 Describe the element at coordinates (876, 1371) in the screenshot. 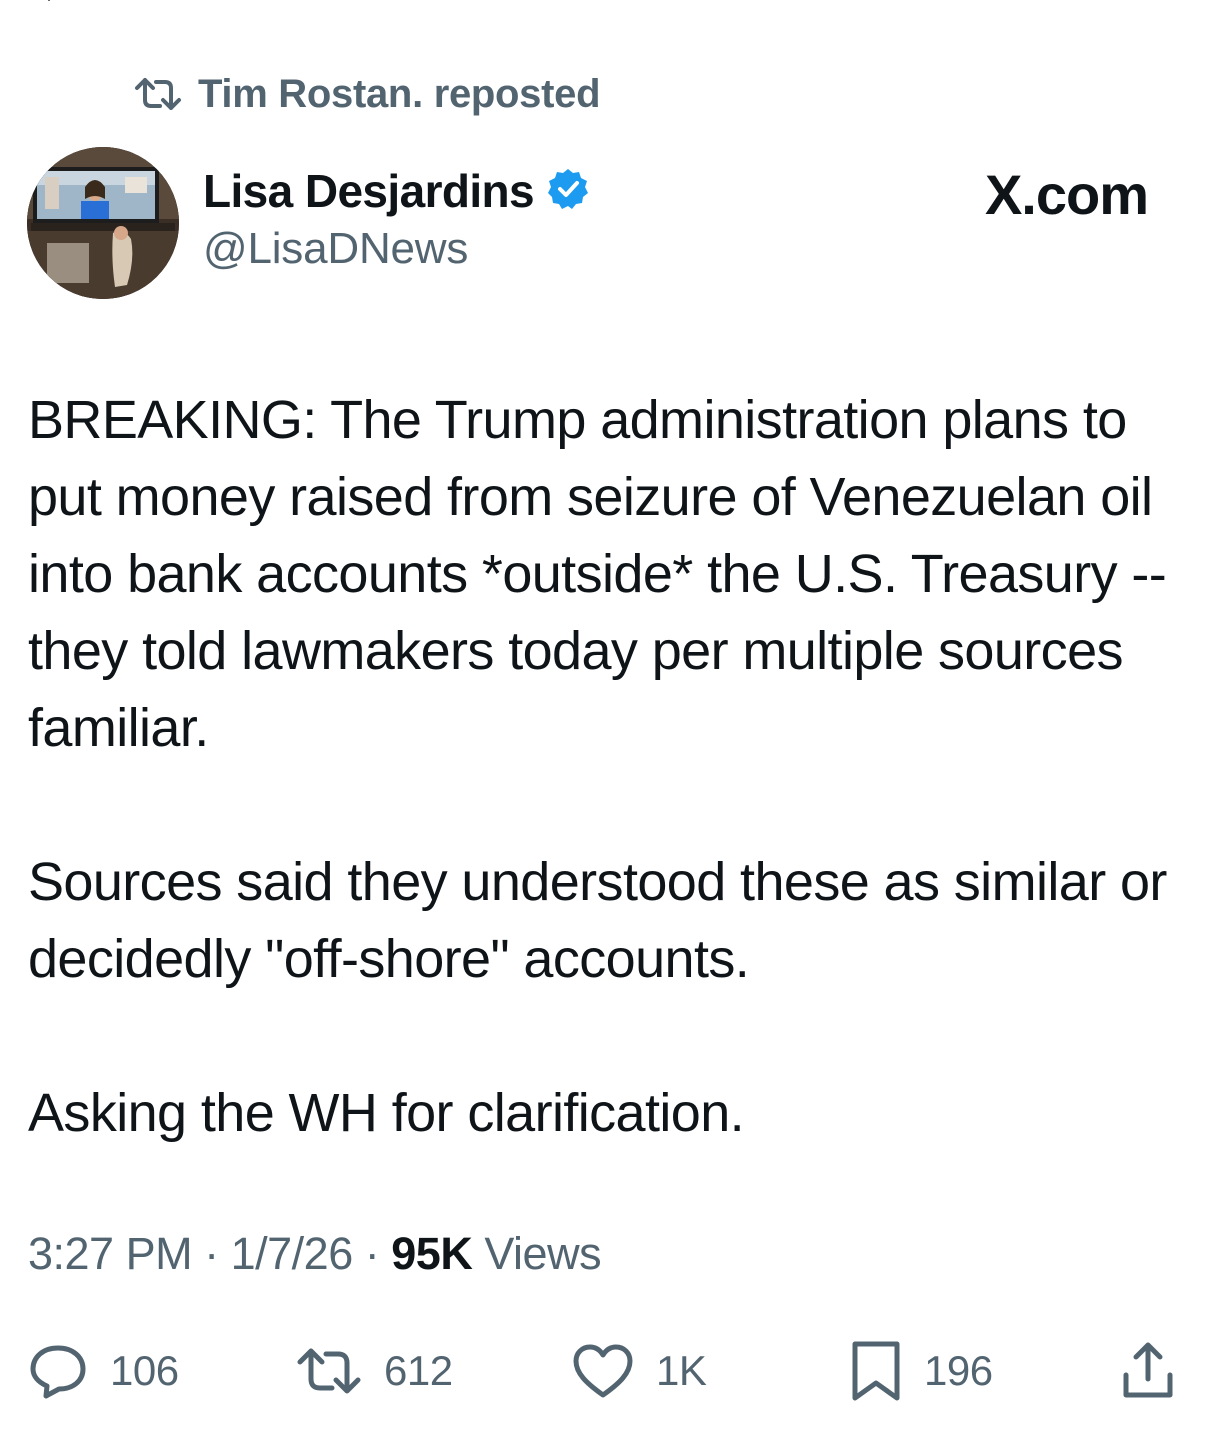

I see `bookmark-icon` at that location.